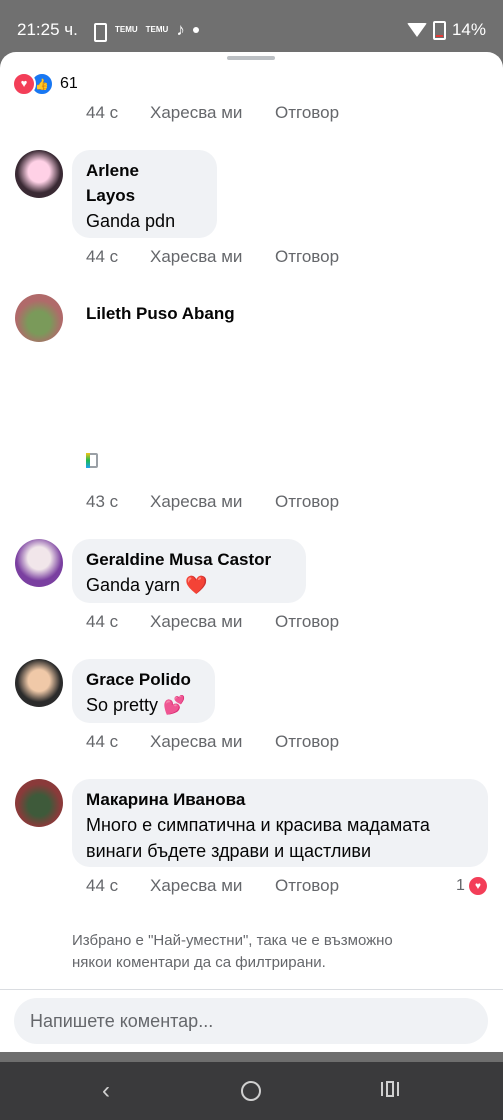 This screenshot has height=1120, width=503. I want to click on comment-text: Много е симпатична и красива мадамата, so click(258, 825).